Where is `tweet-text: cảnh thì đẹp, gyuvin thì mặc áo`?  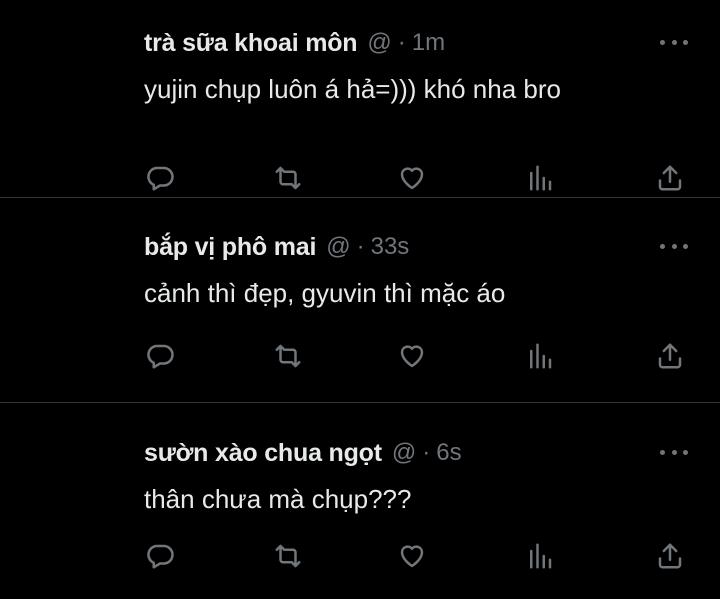 tweet-text: cảnh thì đẹp, gyuvin thì mặc áo is located at coordinates (325, 293).